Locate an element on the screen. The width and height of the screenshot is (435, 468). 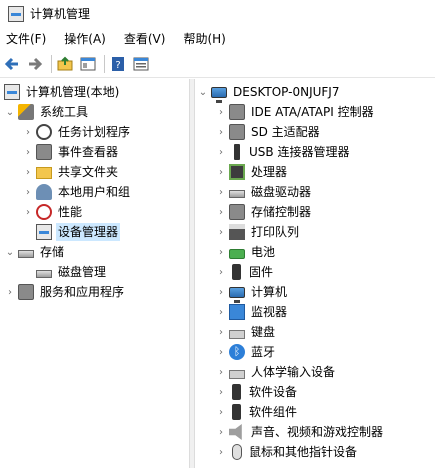
device-category: › 处理器 is located at coordinates (252, 172).